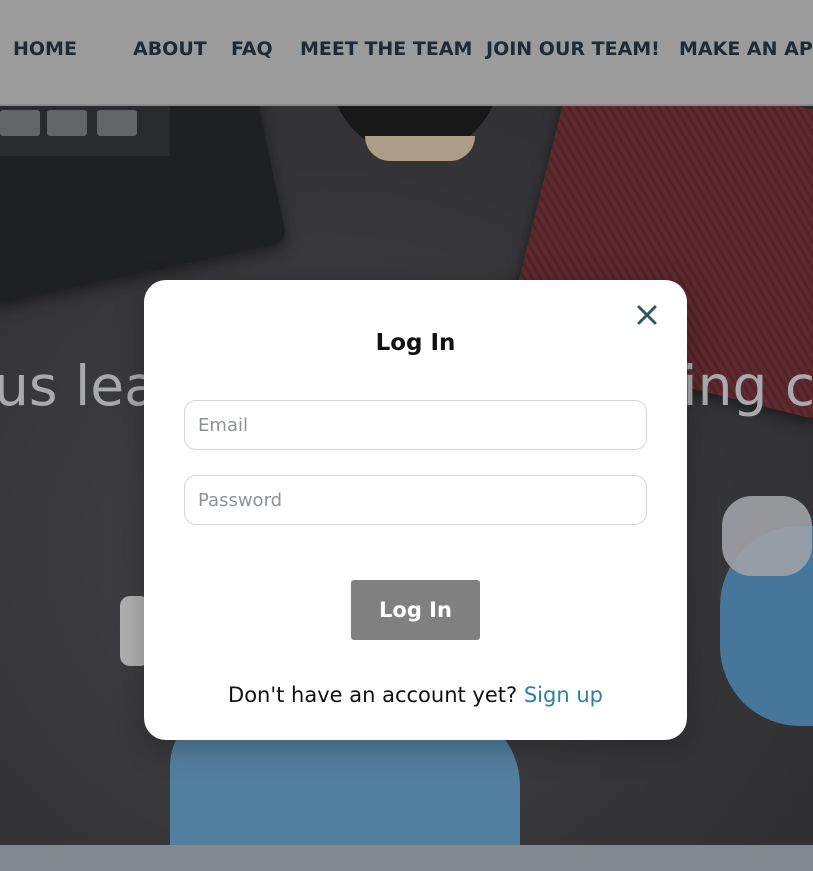  What do you see at coordinates (376, 695) in the screenshot?
I see `signup-prompt: Don't have an account yet?` at bounding box center [376, 695].